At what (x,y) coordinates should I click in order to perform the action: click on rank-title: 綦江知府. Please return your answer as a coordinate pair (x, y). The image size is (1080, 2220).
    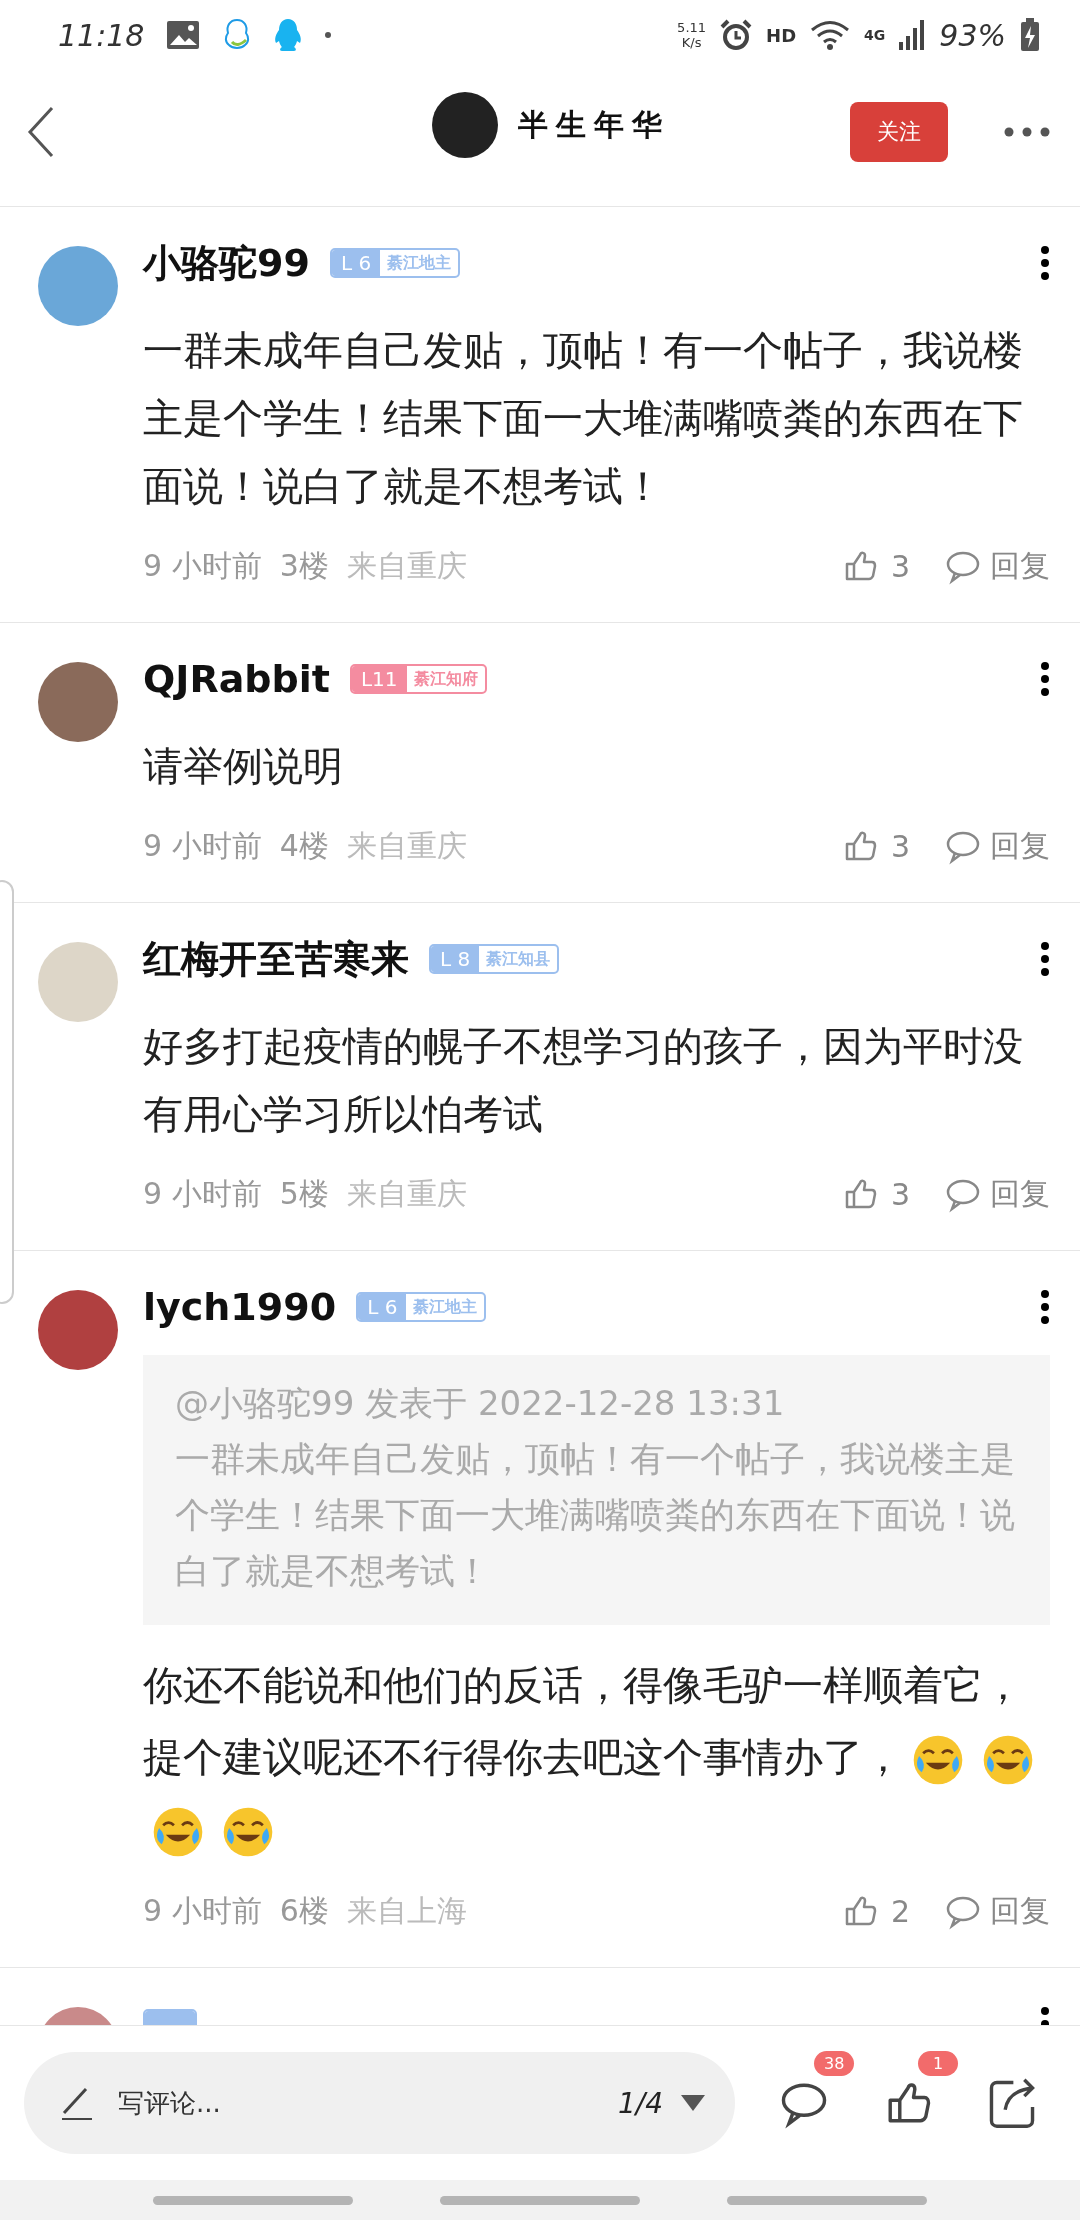
    Looking at the image, I should click on (445, 678).